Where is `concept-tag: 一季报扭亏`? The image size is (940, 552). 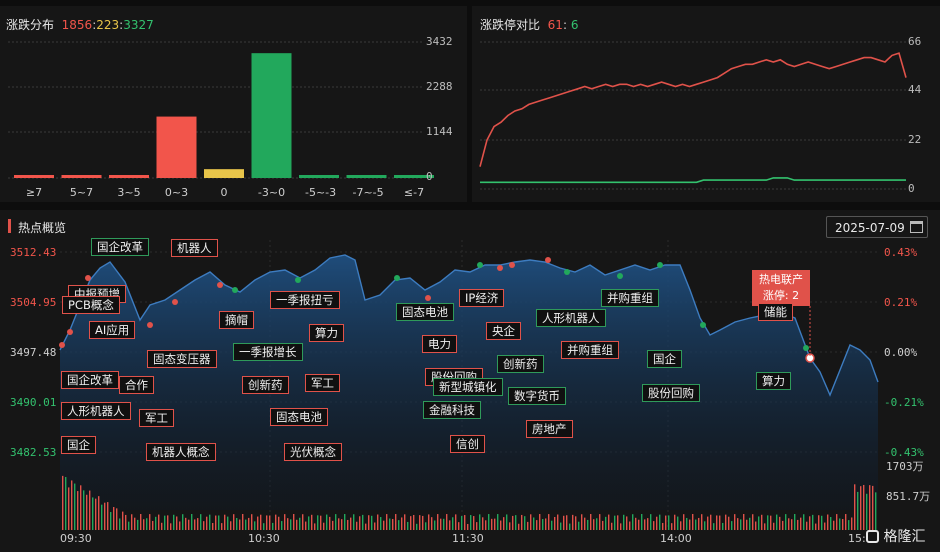
concept-tag: 一季报扭亏 is located at coordinates (305, 300).